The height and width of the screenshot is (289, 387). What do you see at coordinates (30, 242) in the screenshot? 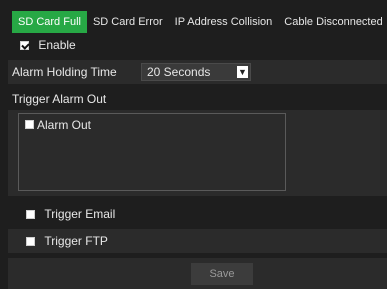
I see `trigger-ftp-checkbox` at bounding box center [30, 242].